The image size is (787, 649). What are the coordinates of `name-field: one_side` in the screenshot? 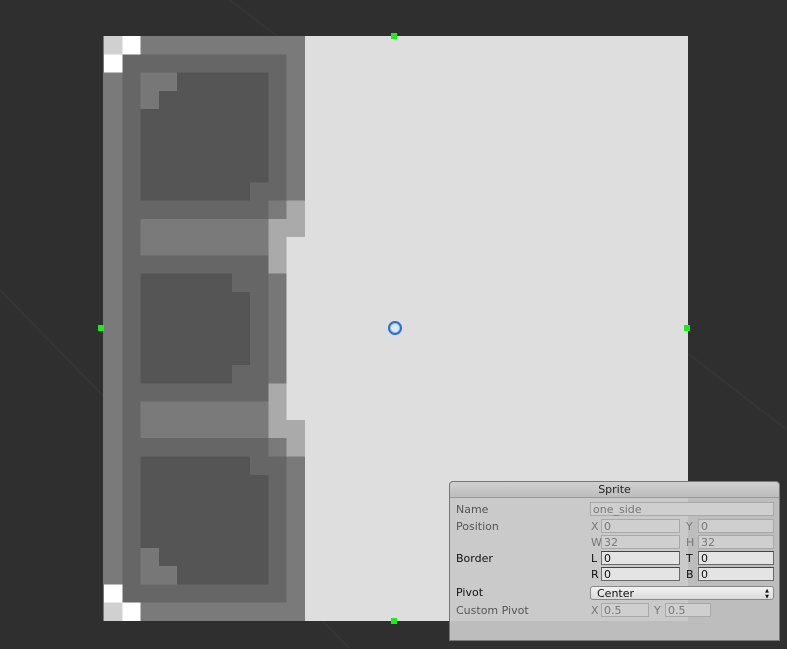 It's located at (682, 509).